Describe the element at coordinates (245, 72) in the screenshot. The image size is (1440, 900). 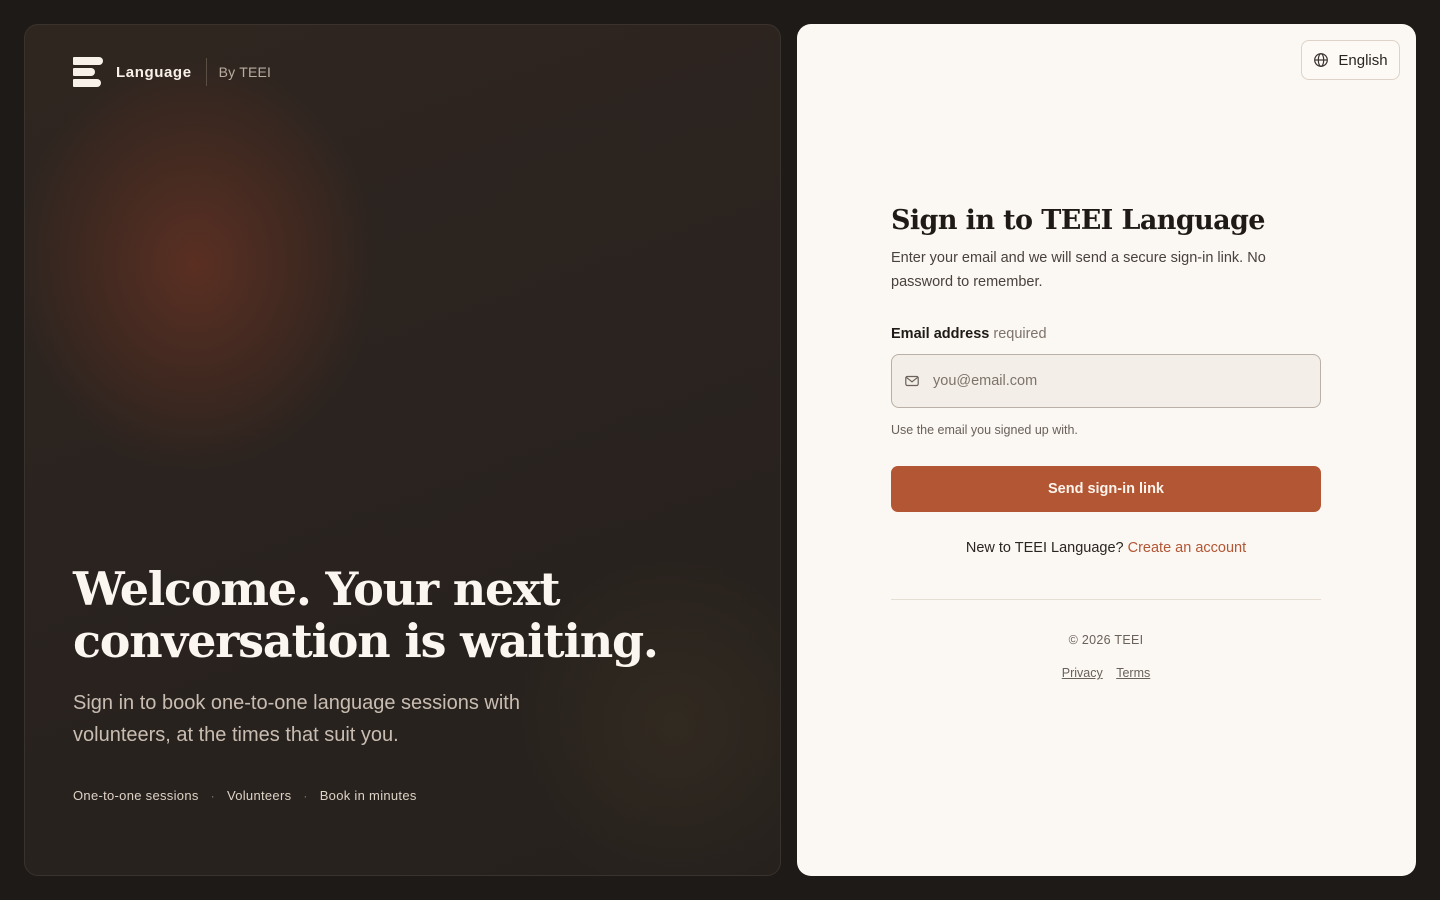
I see `brand-byline: By TEEI` at that location.